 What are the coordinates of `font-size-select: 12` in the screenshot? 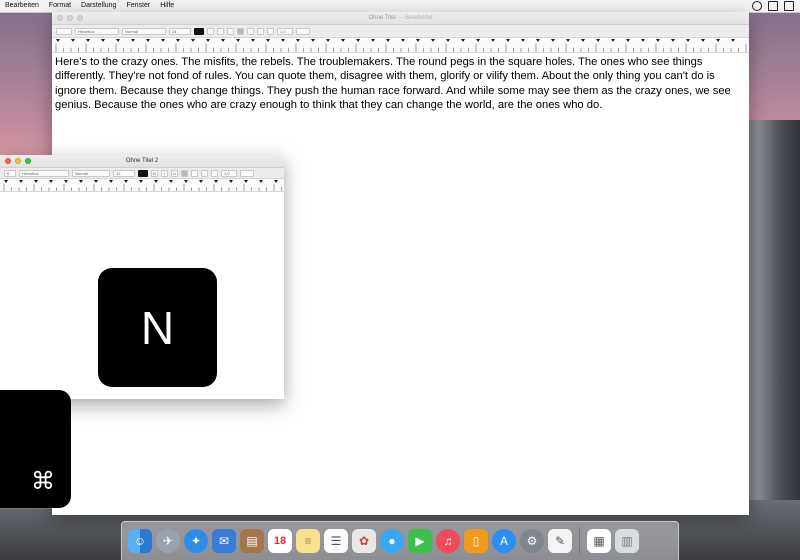 It's located at (124, 173).